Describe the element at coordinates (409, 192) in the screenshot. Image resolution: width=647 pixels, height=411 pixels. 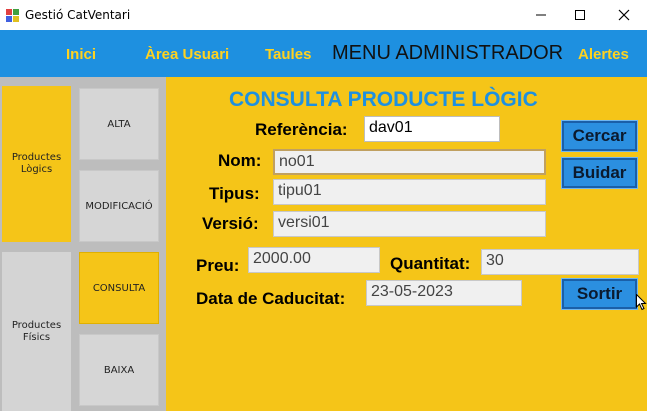
I see `tipus-input: tipu01` at that location.